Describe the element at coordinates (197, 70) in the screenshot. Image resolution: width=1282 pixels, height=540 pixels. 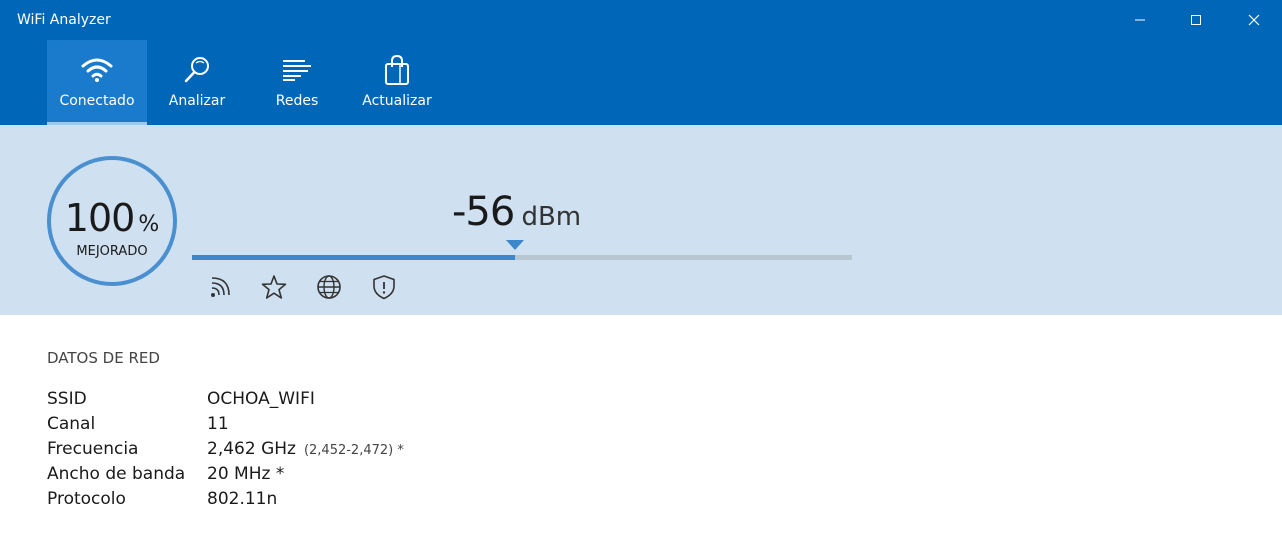
I see `magnifier-icon` at that location.